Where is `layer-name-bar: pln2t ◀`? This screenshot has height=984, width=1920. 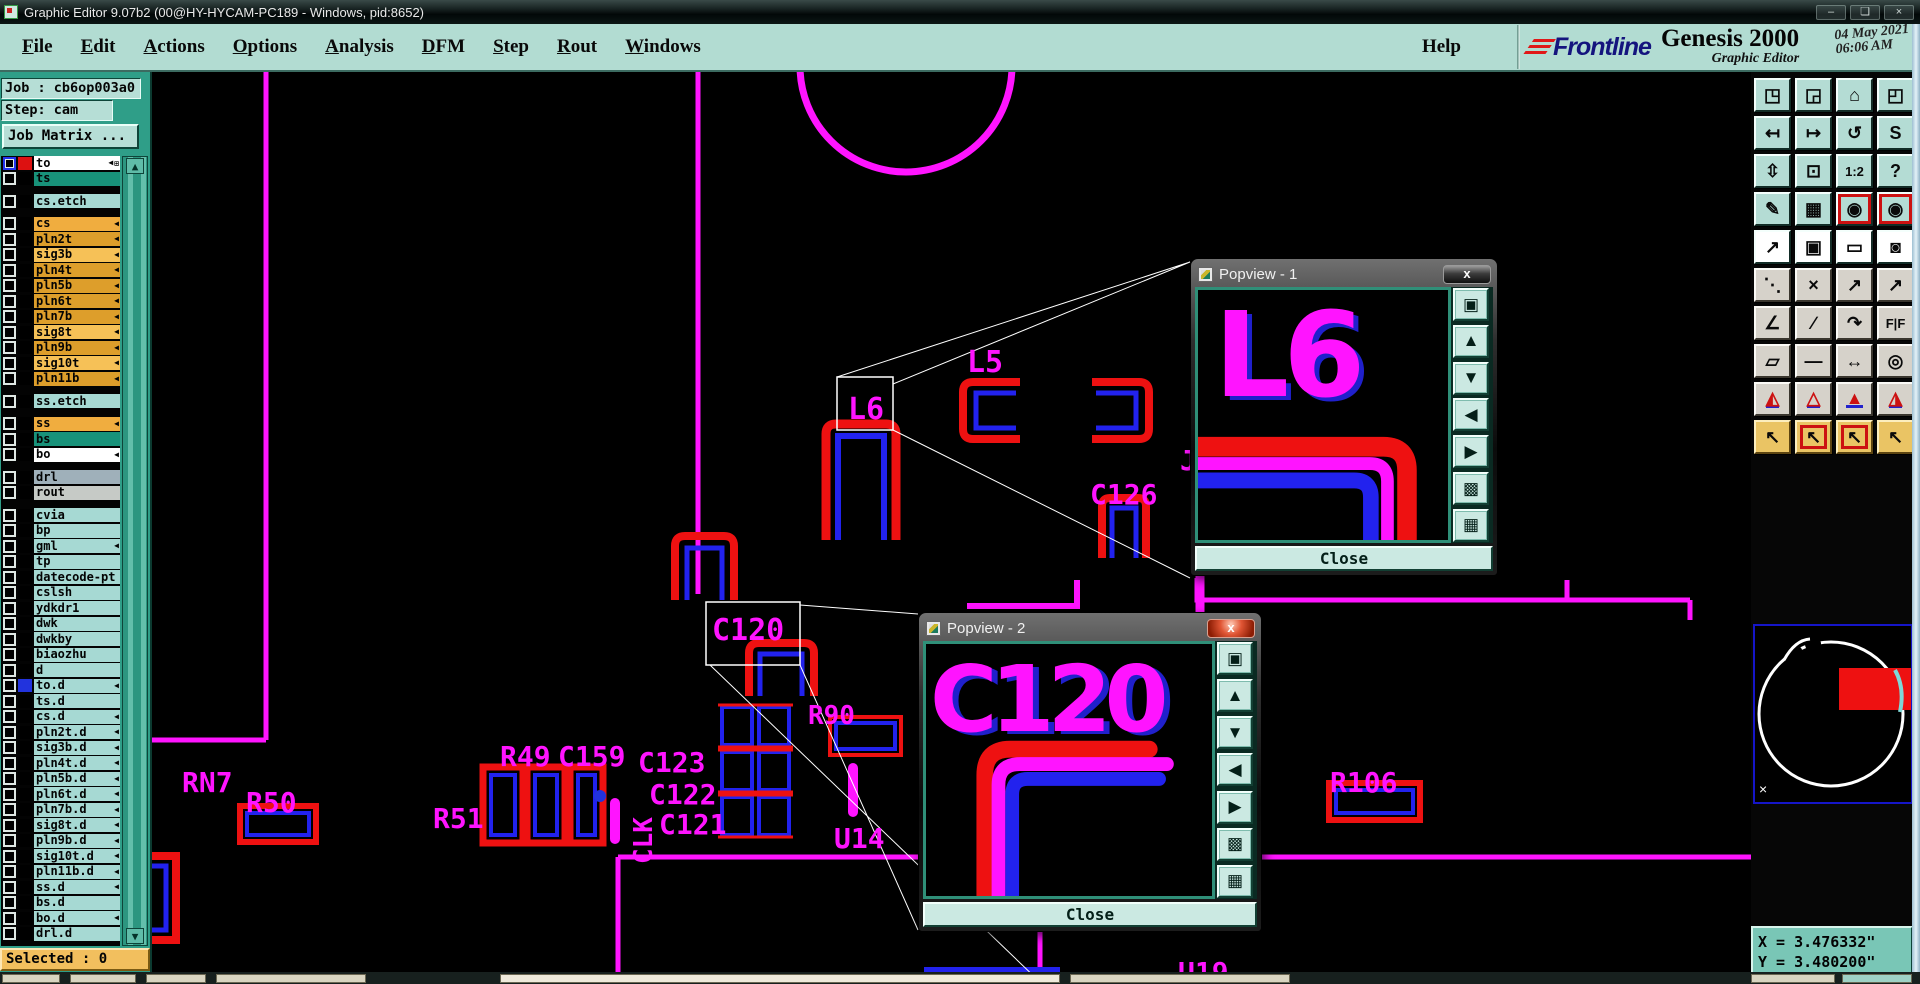
layer-name-bar: pln2t ◀ is located at coordinates (77, 239).